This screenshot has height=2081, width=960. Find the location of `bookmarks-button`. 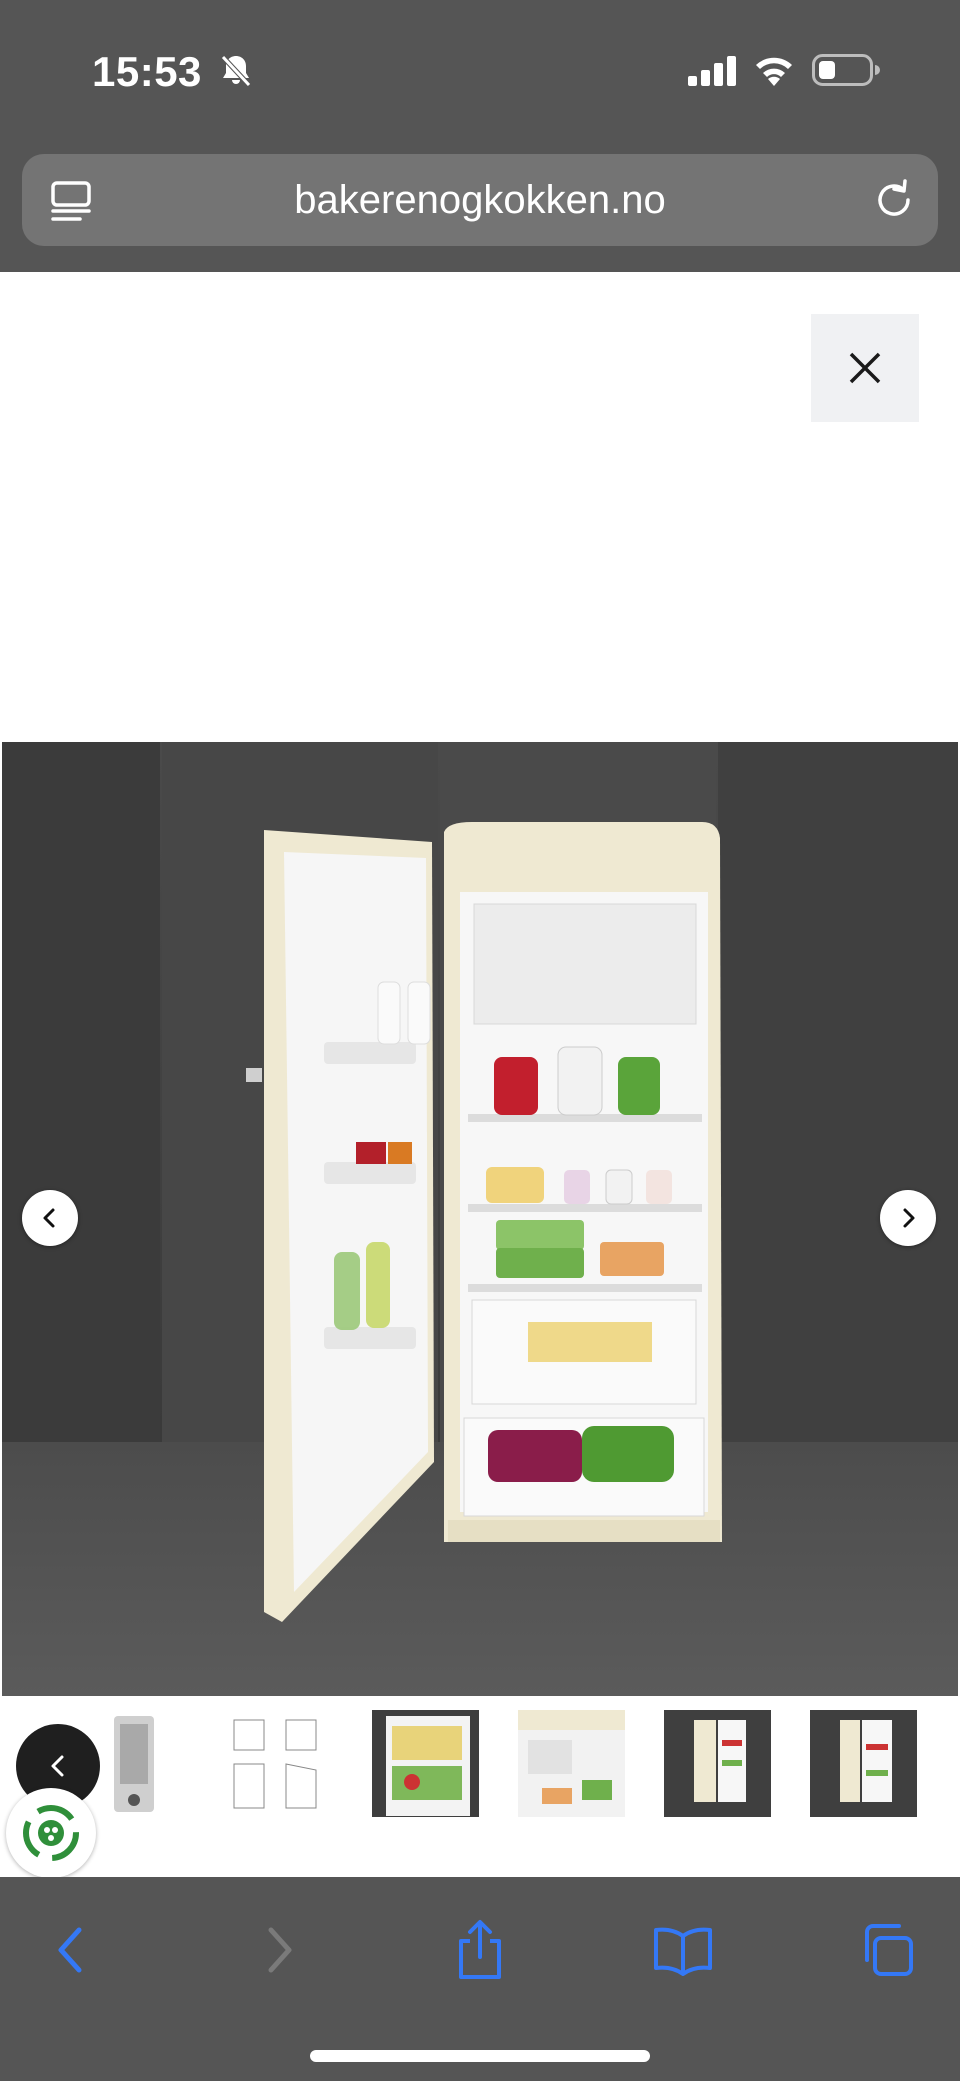

bookmarks-button is located at coordinates (683, 1950).